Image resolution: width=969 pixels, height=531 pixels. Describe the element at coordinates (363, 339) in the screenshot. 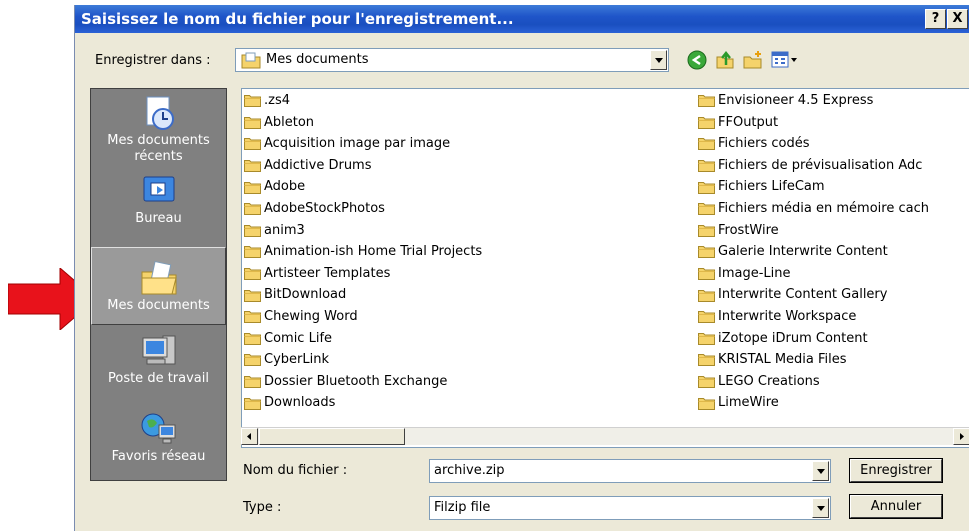

I see `folder-item: Comic Life` at that location.